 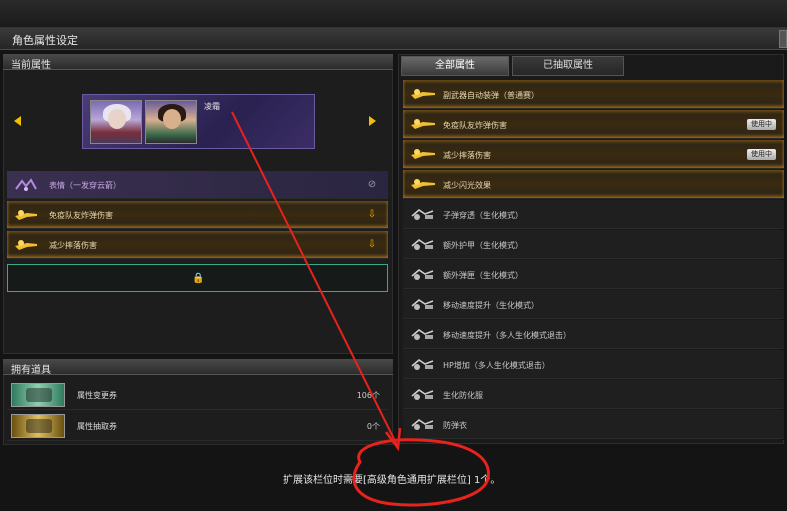 I want to click on item-count: 0个, so click(x=373, y=426).